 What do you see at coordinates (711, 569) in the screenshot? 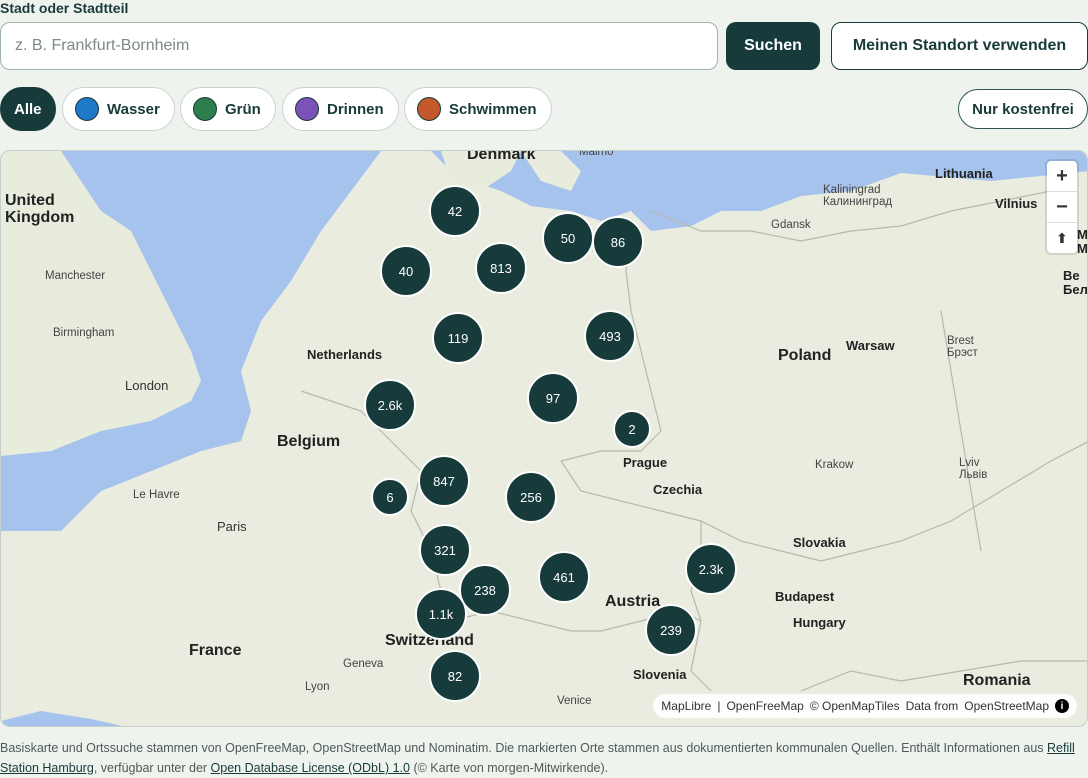
I see `map-cluster-marker: 2.3k` at bounding box center [711, 569].